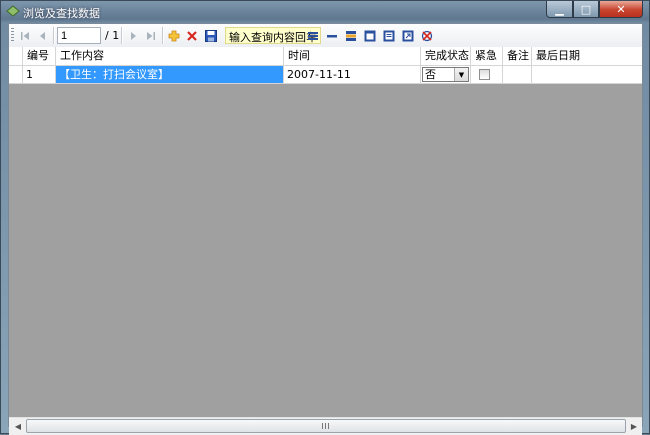 The height and width of the screenshot is (435, 650). I want to click on window-icon, so click(370, 35).